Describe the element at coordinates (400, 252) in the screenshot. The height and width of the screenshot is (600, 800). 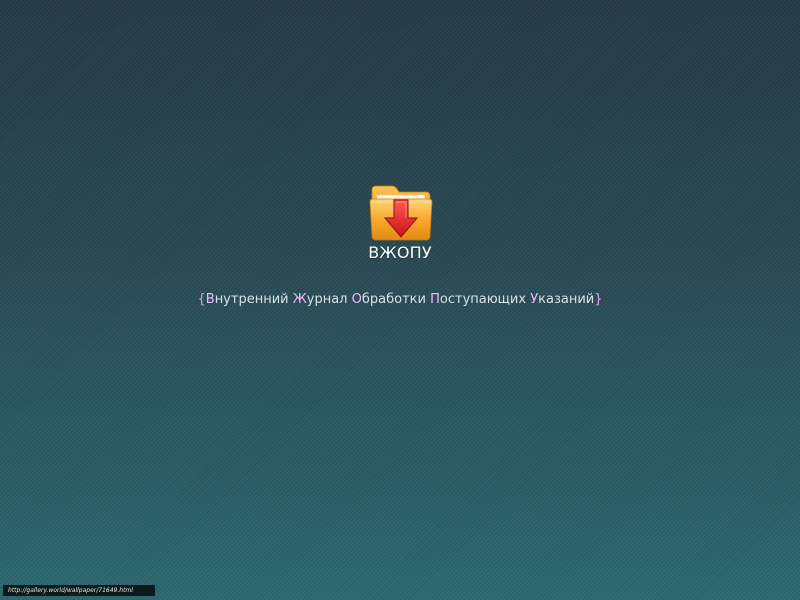
I see `folder-label: ВЖОПУ` at that location.